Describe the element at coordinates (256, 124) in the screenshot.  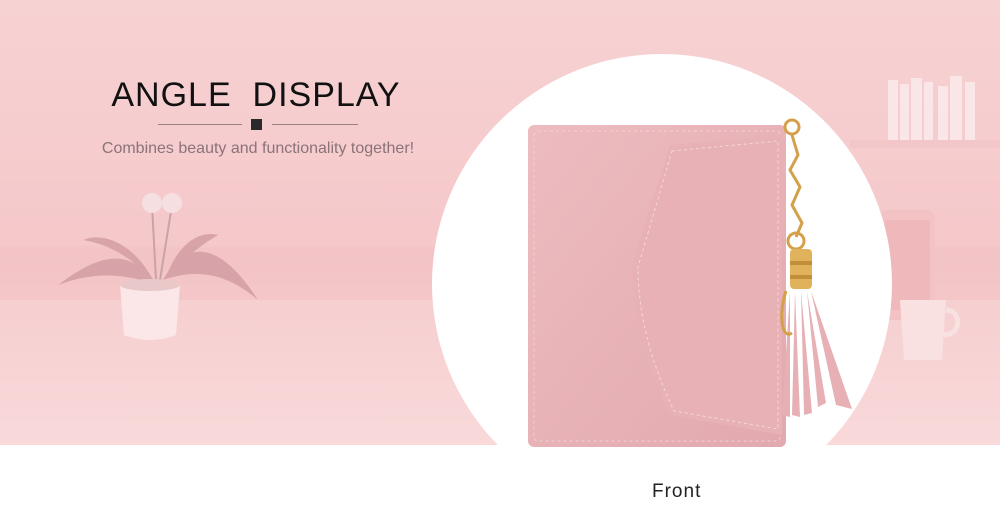
I see `divider-square-icon` at that location.